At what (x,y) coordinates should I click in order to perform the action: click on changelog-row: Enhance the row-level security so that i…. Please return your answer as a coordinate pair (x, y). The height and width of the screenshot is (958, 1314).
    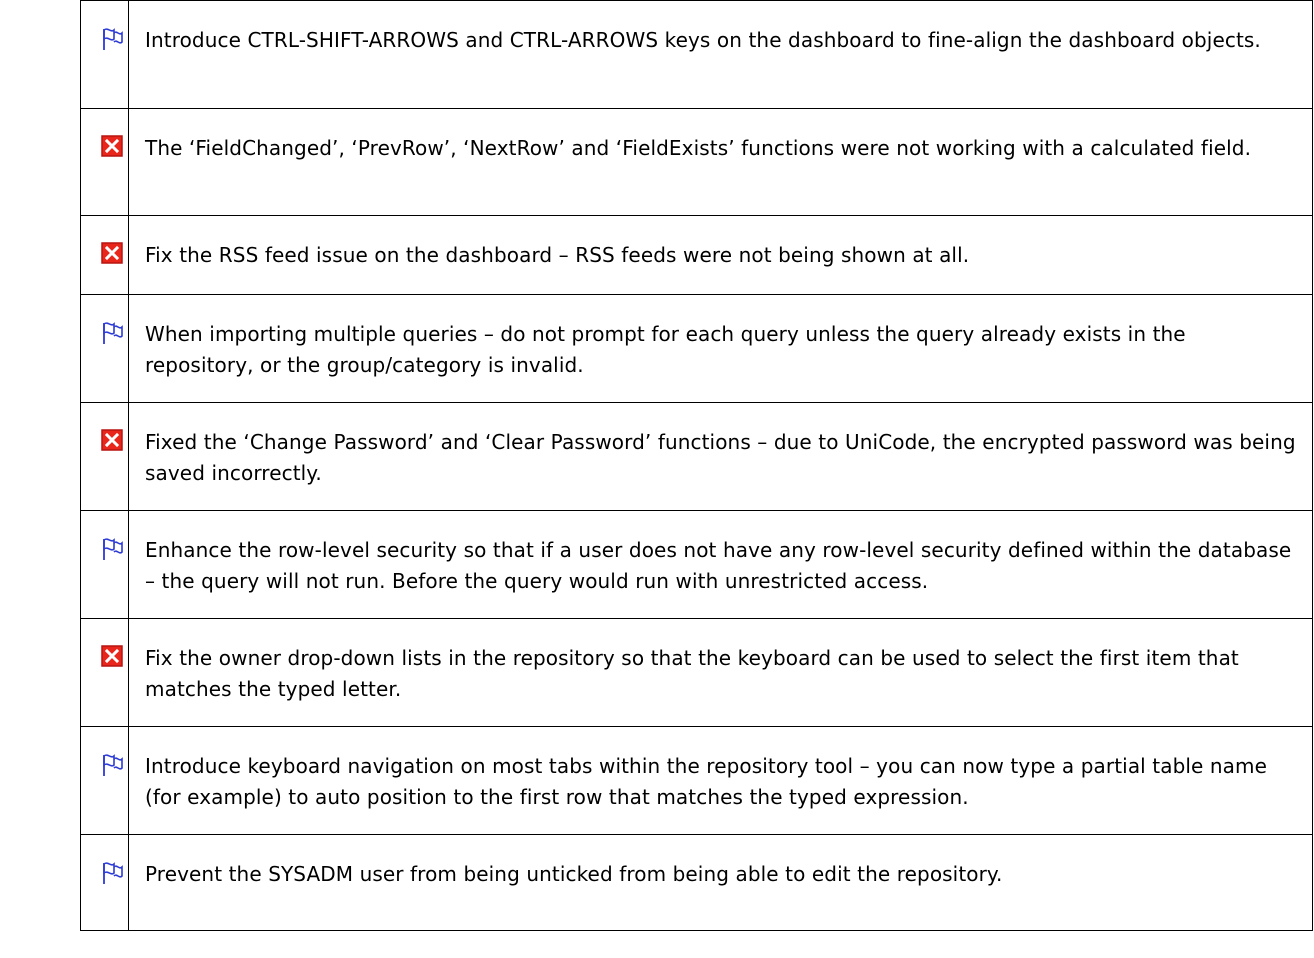
    Looking at the image, I should click on (696, 564).